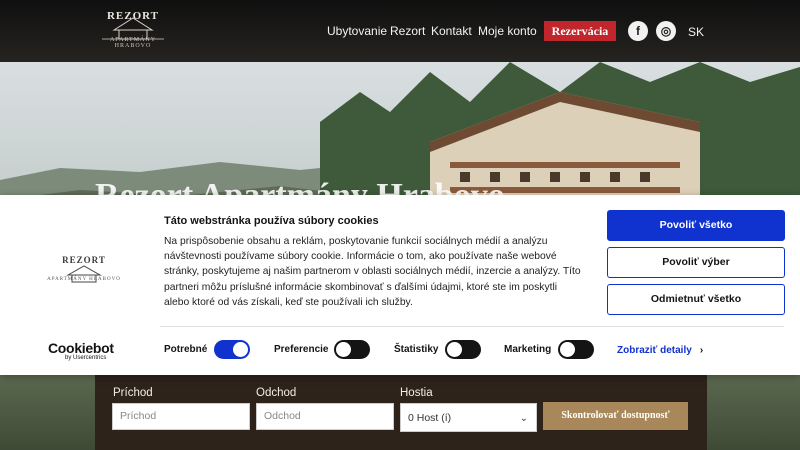  What do you see at coordinates (357, 31) in the screenshot?
I see `nav-ubytovanie: Ubytovanie` at bounding box center [357, 31].